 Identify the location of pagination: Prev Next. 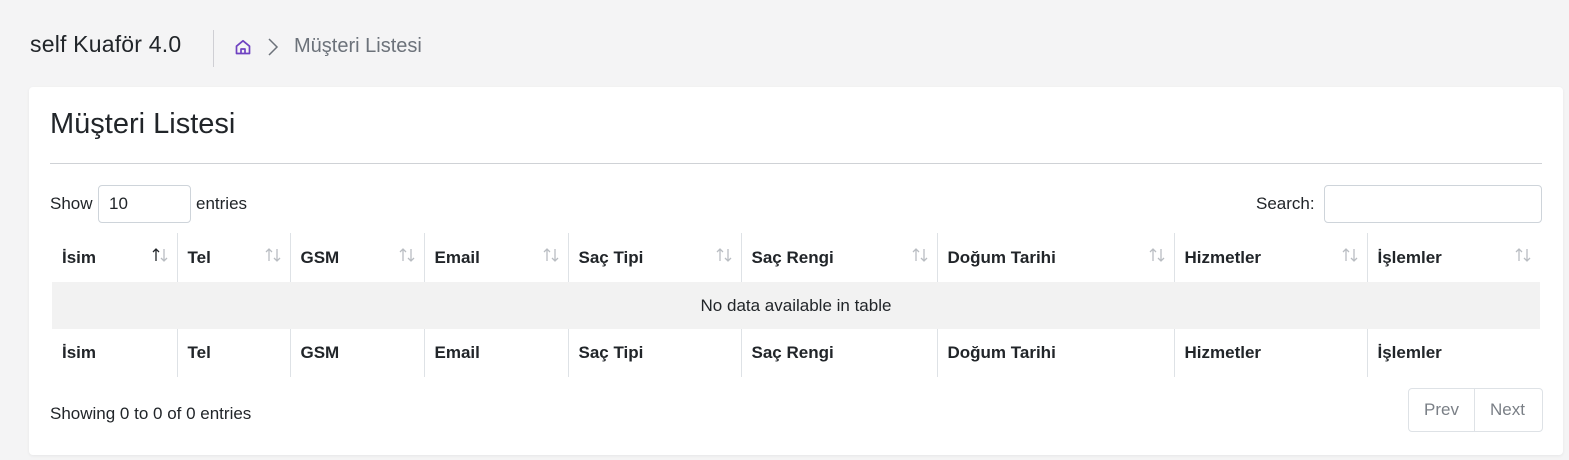
(1475, 410).